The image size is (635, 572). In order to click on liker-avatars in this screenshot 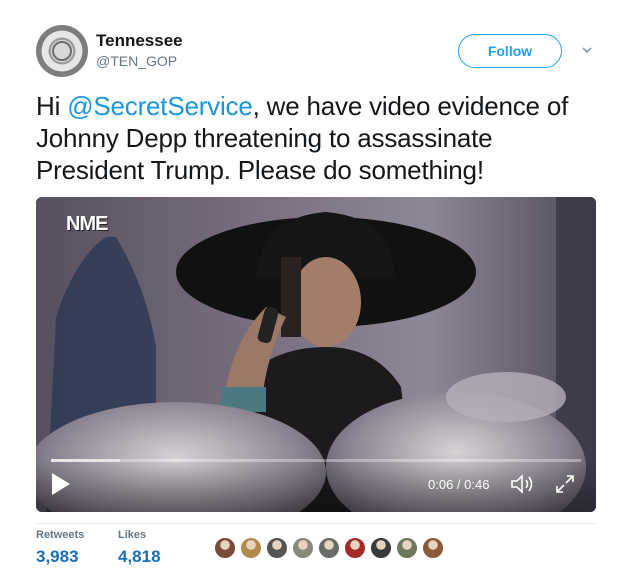, I will do `click(331, 548)`.